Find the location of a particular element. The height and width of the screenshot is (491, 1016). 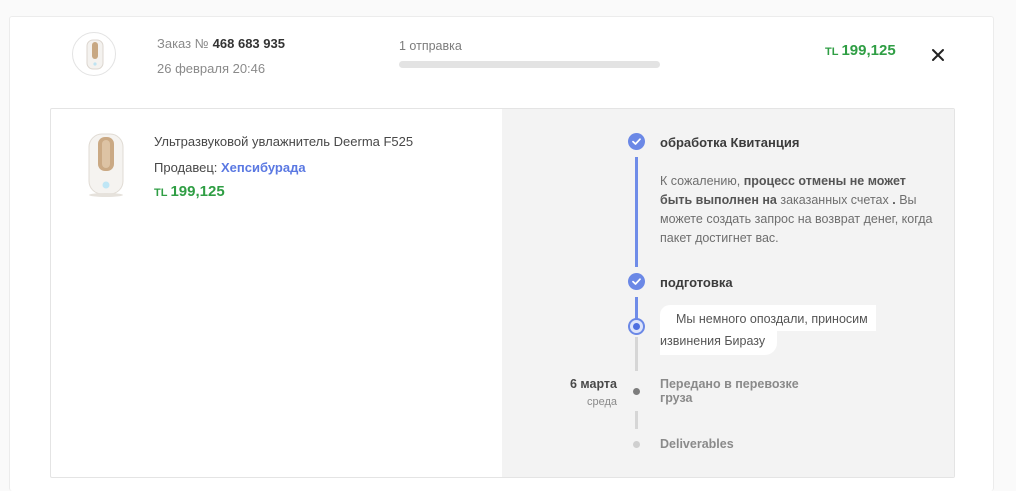

status-message-line1: Мы немного опоздали, приносим is located at coordinates (768, 318).